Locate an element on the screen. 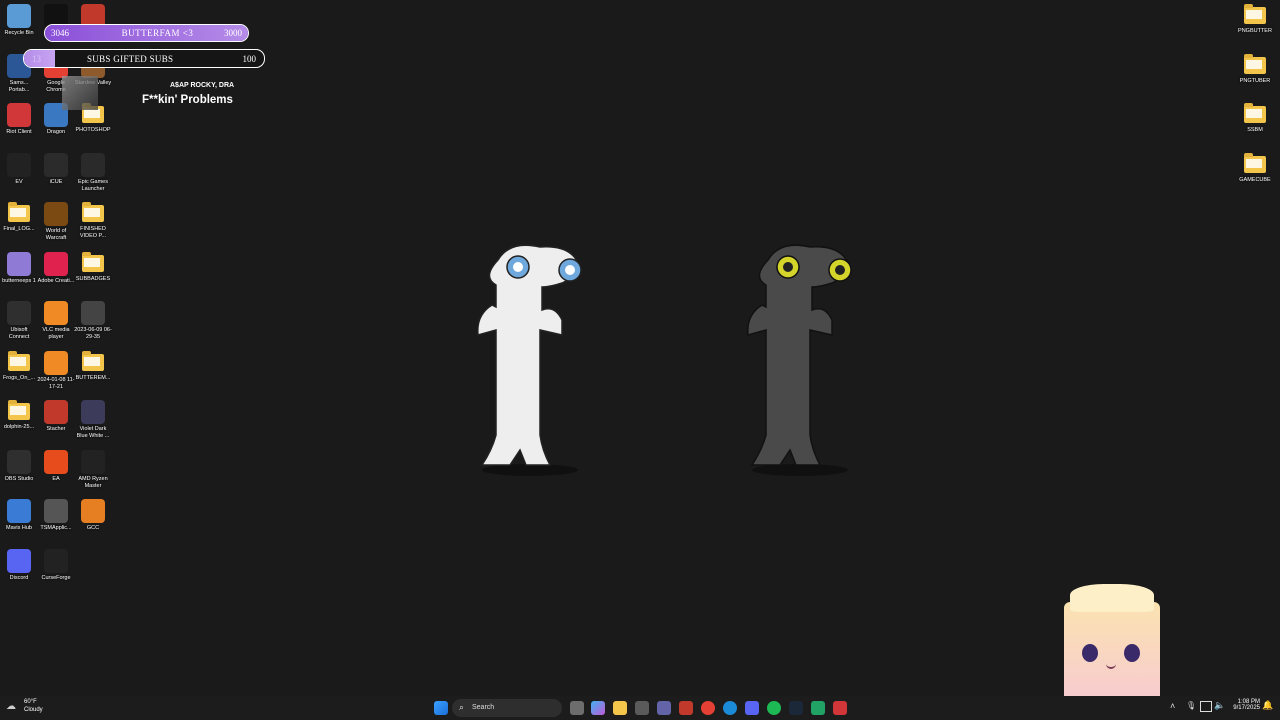 This screenshot has width=1280, height=720. desktop-icon: Ubisoft Connect is located at coordinates (19, 321).